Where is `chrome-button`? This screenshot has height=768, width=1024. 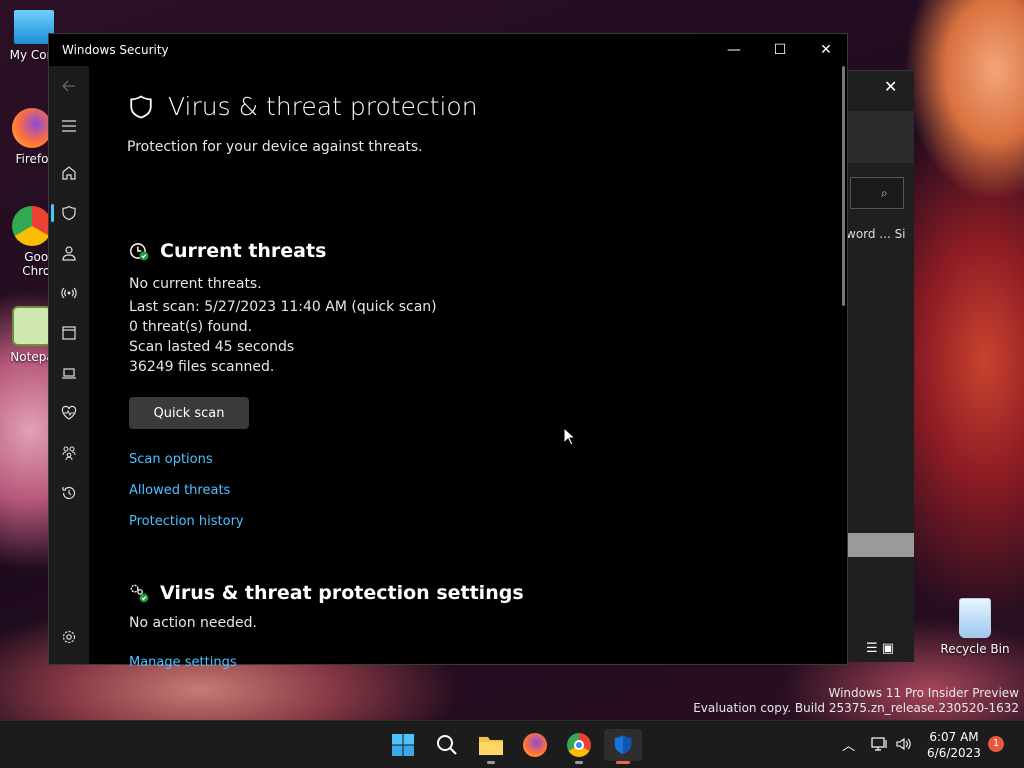 chrome-button is located at coordinates (579, 746).